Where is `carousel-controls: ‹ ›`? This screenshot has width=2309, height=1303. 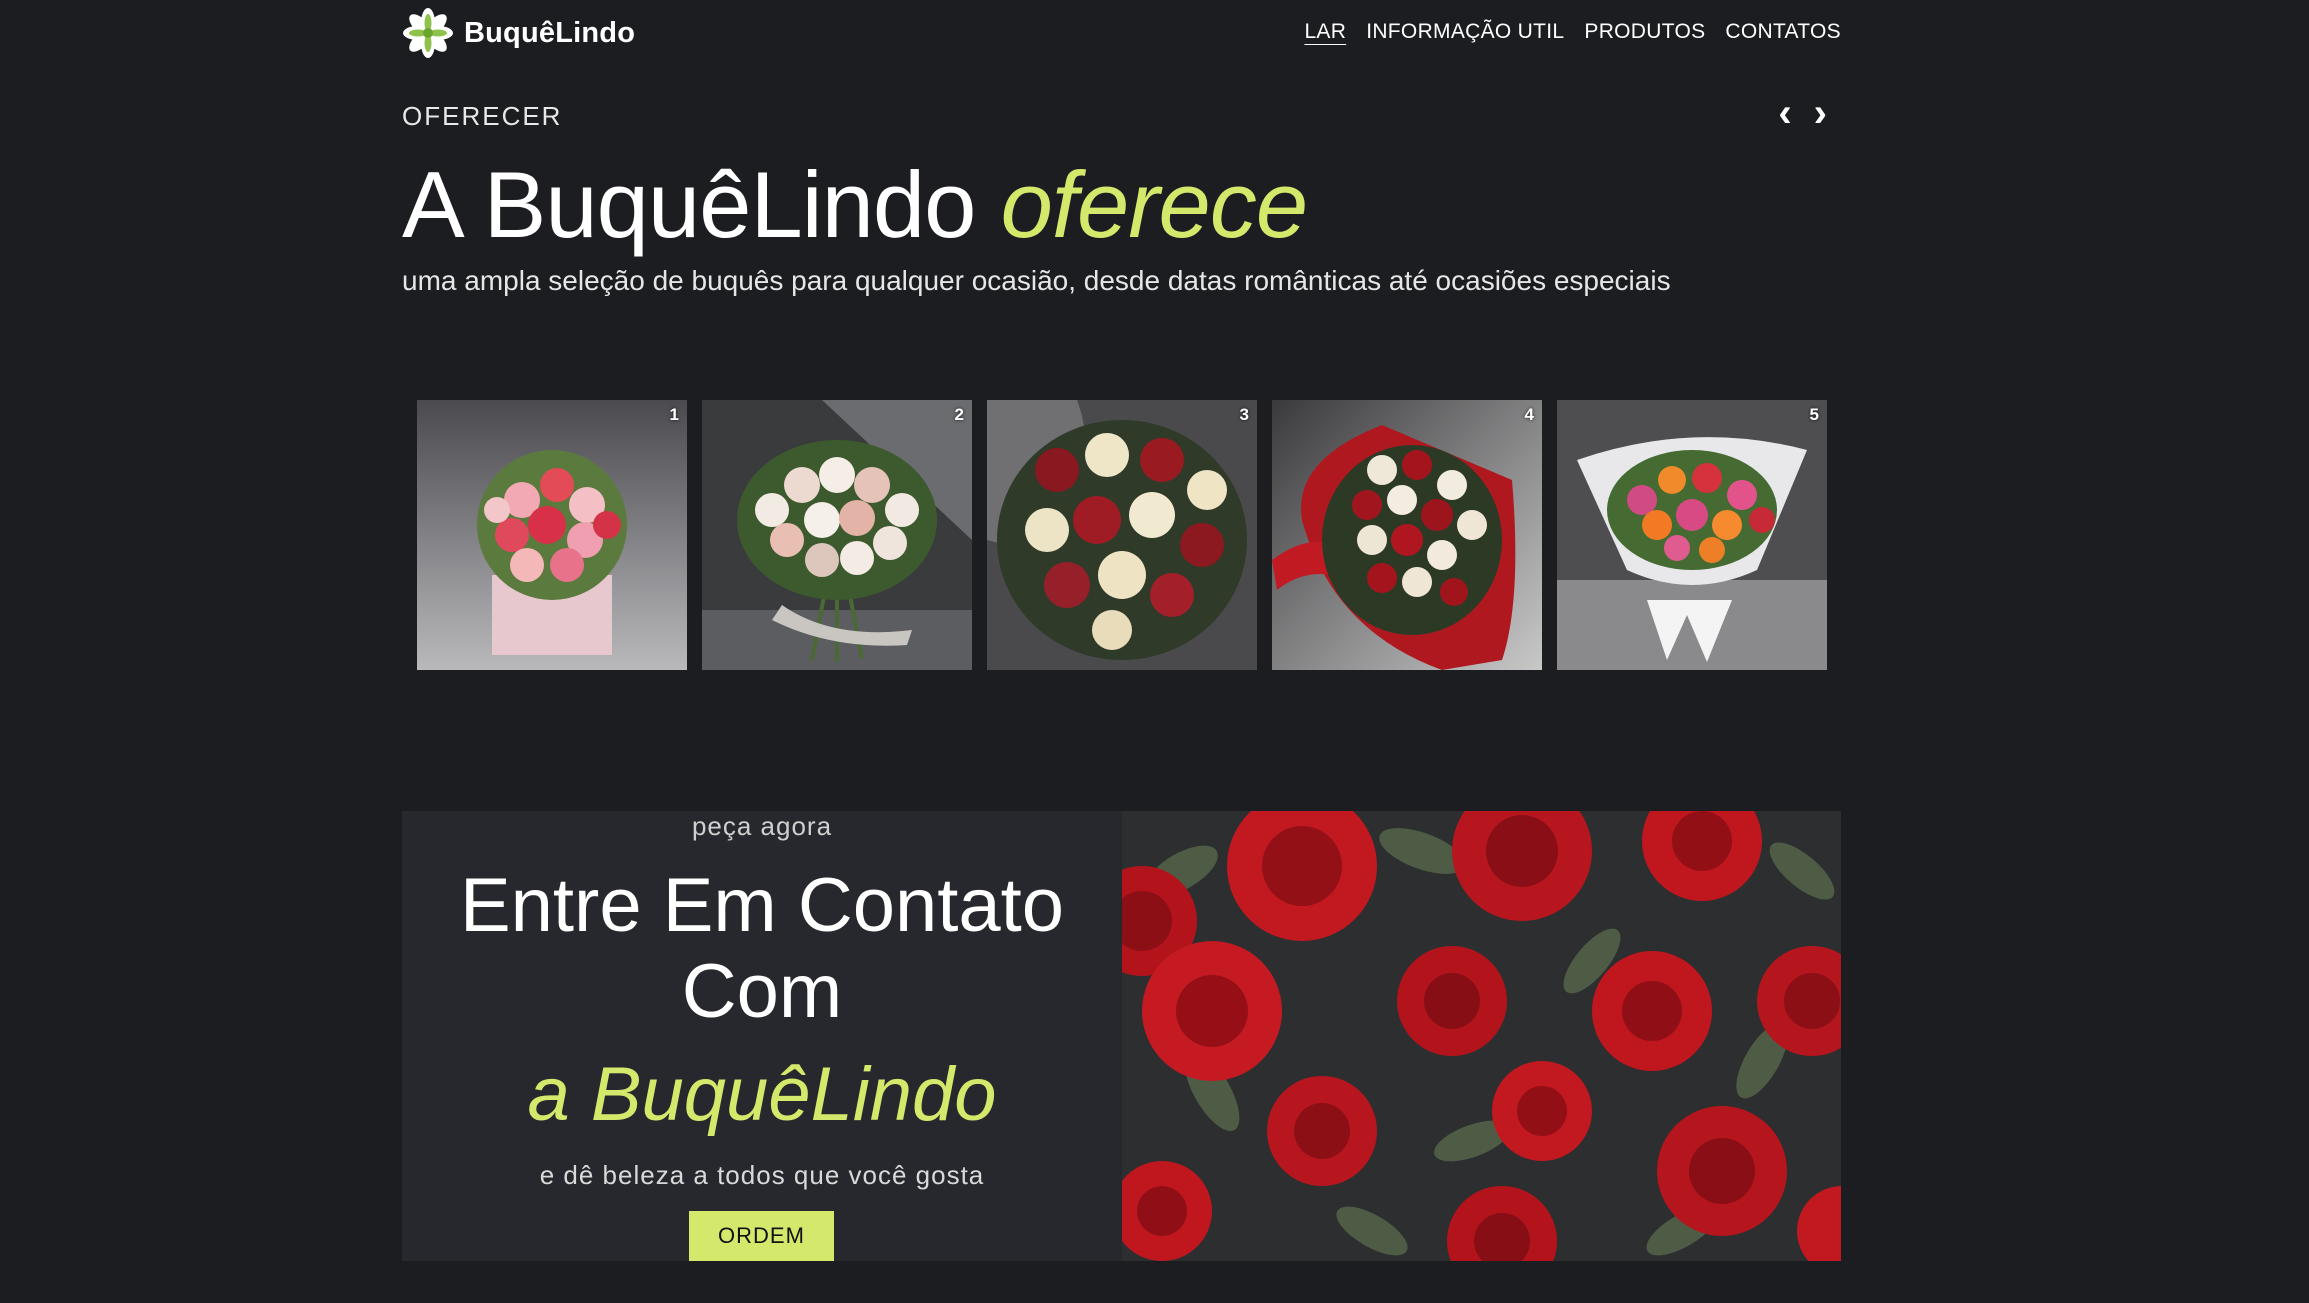
carousel-controls: ‹ › is located at coordinates (1802, 113).